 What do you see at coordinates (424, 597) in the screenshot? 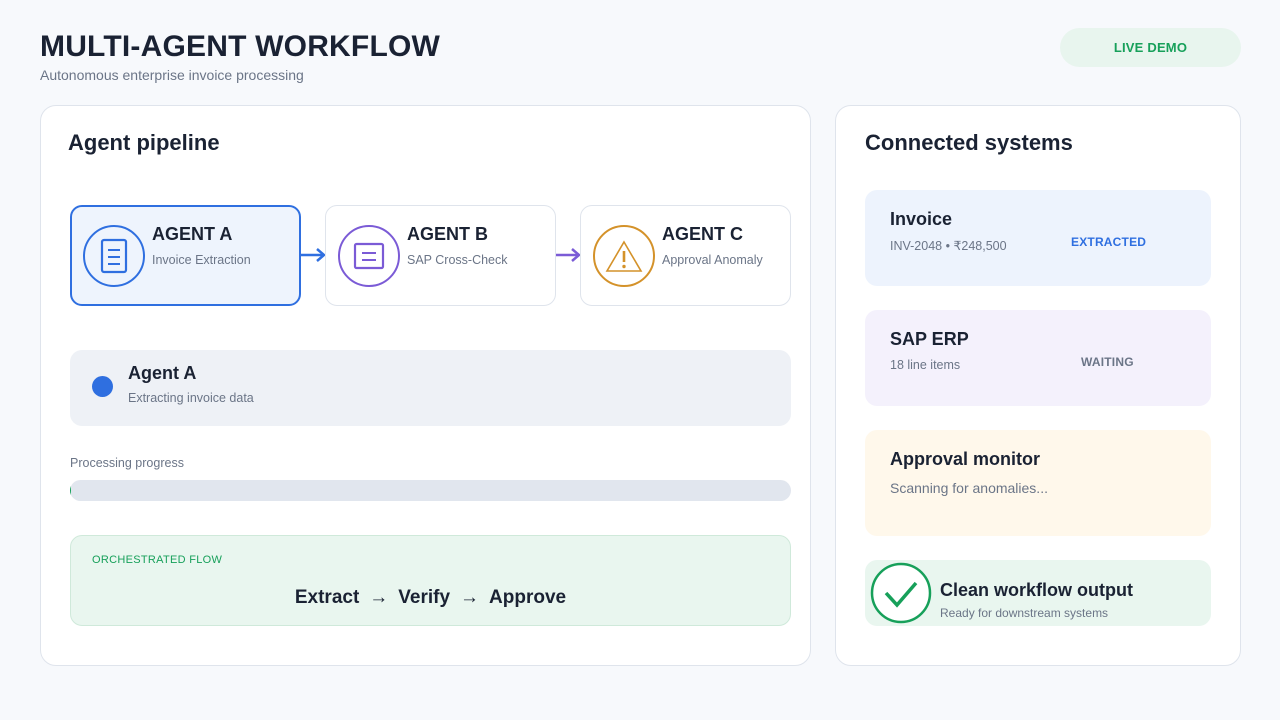
I see `flow-step-verify: Verify` at bounding box center [424, 597].